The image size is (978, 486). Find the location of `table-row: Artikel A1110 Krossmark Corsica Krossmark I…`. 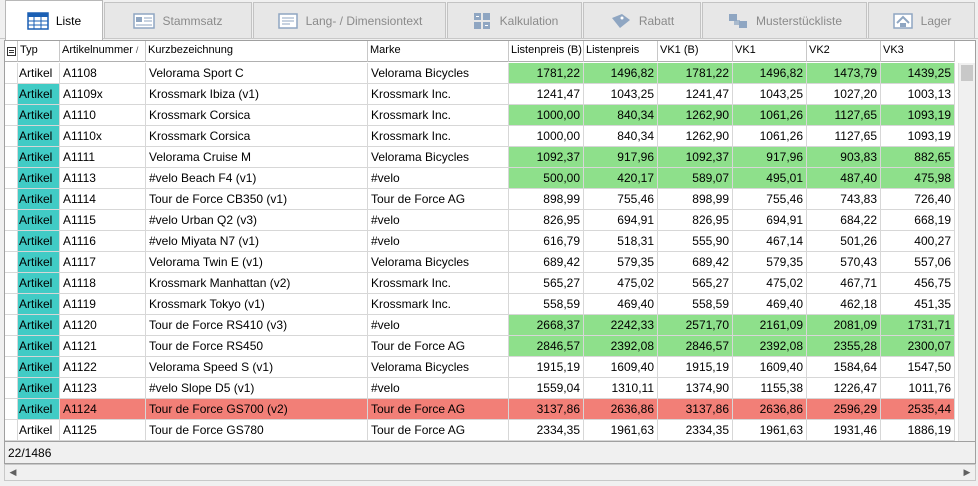

table-row: Artikel A1110 Krossmark Corsica Krossmark I… is located at coordinates (480, 115).